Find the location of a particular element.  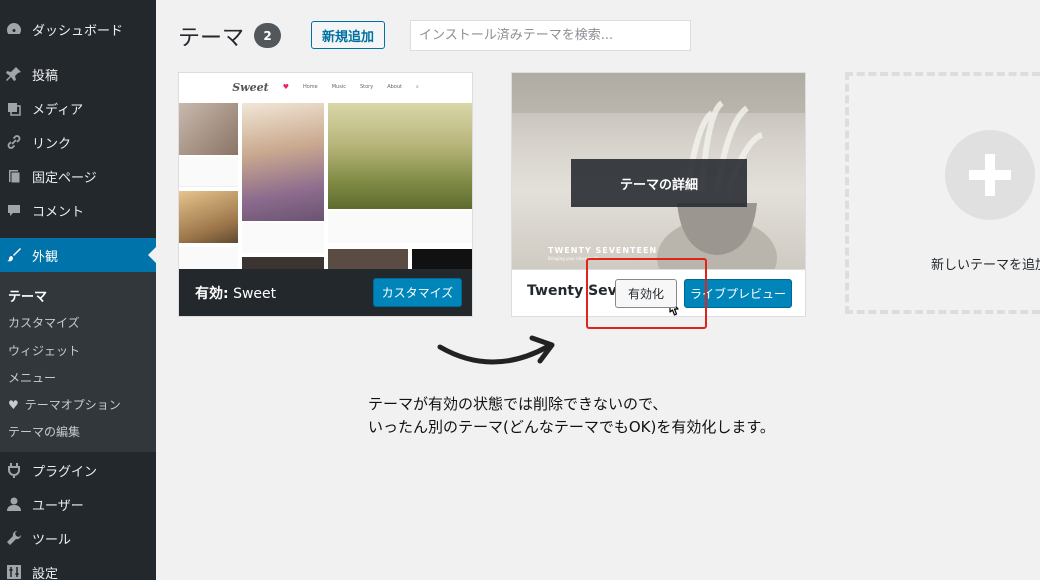

submenu-item-theme-options: ♥ テーマオプション is located at coordinates (64, 404).